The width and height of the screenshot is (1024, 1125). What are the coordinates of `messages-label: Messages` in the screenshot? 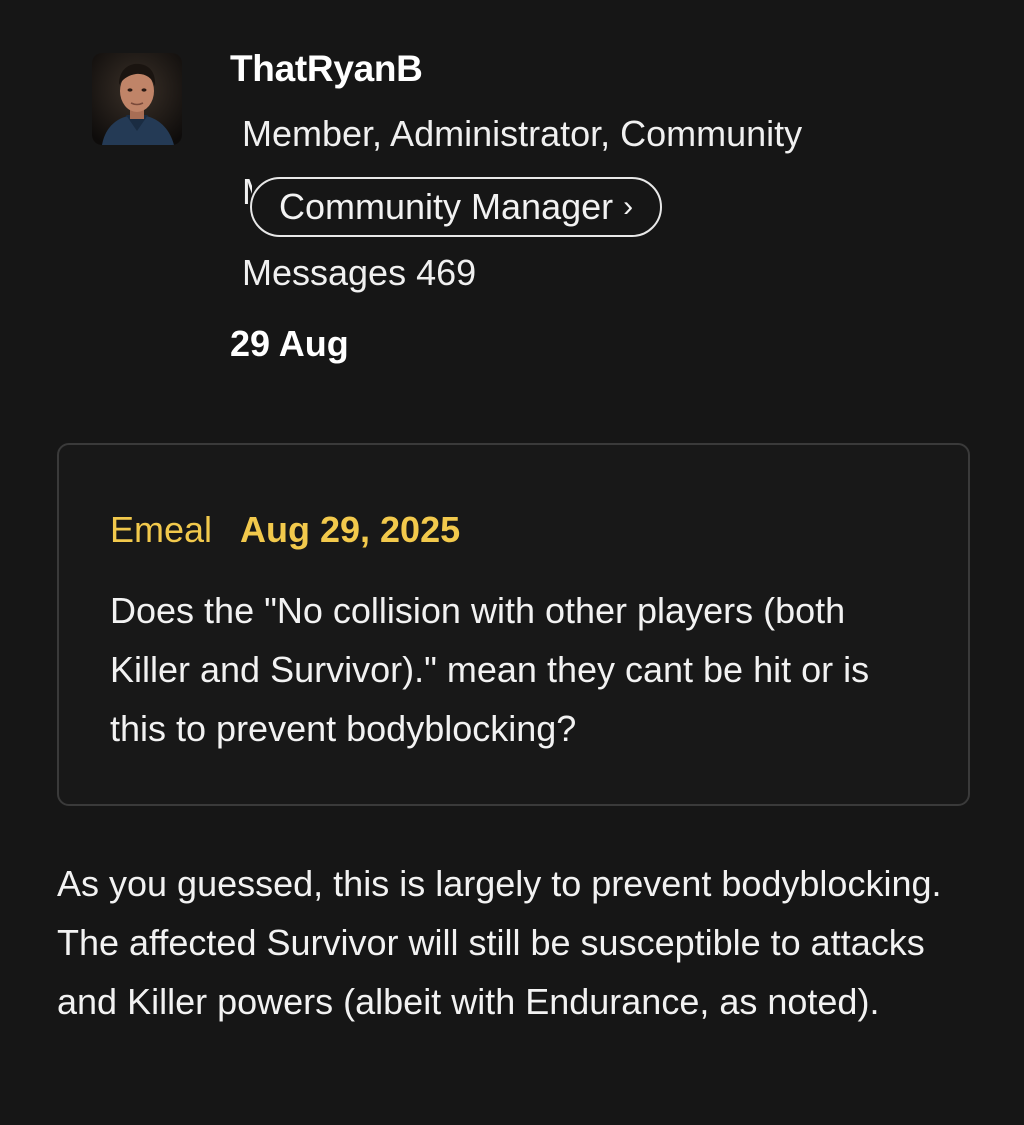 It's located at (324, 272).